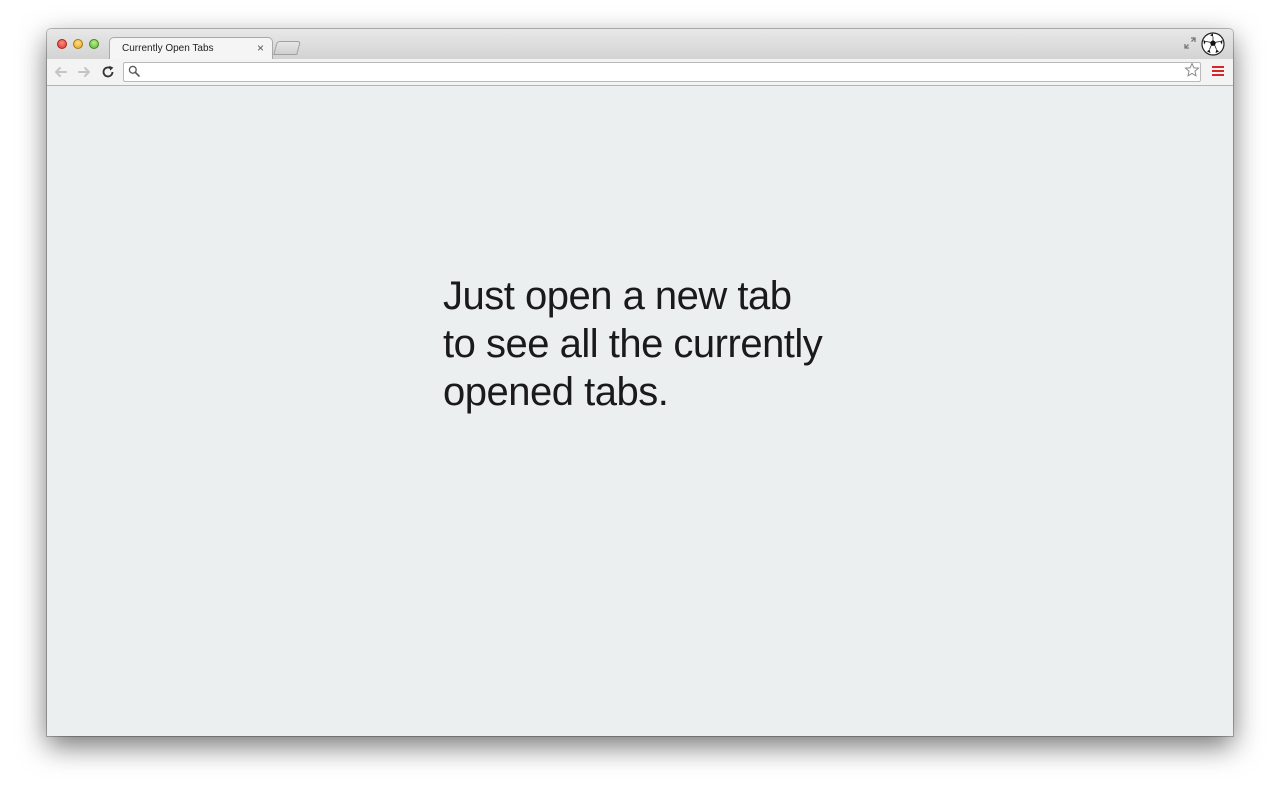 This screenshot has width=1280, height=800. I want to click on back-arrow-icon, so click(61, 72).